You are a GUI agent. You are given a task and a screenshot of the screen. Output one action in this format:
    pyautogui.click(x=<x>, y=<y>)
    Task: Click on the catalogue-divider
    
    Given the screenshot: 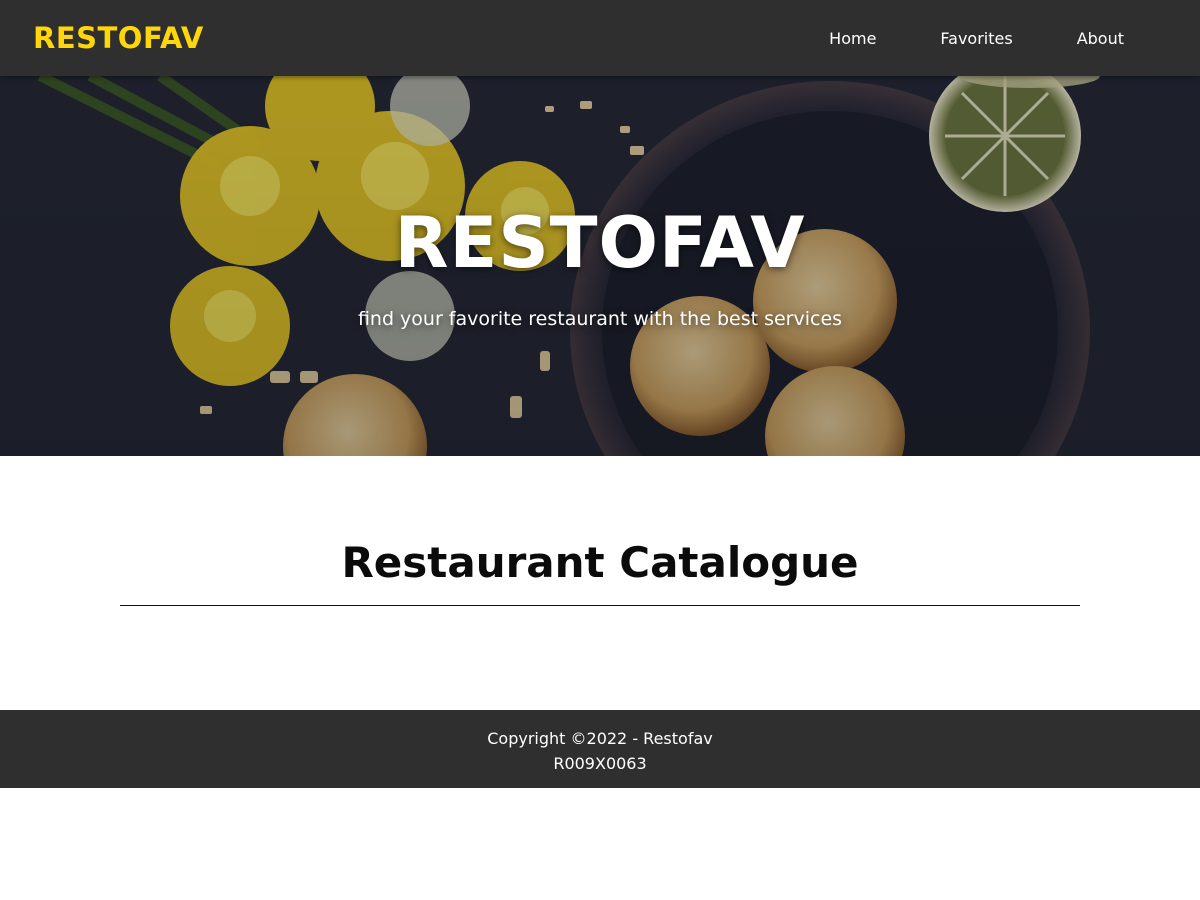 What is the action you would take?
    pyautogui.click(x=600, y=605)
    